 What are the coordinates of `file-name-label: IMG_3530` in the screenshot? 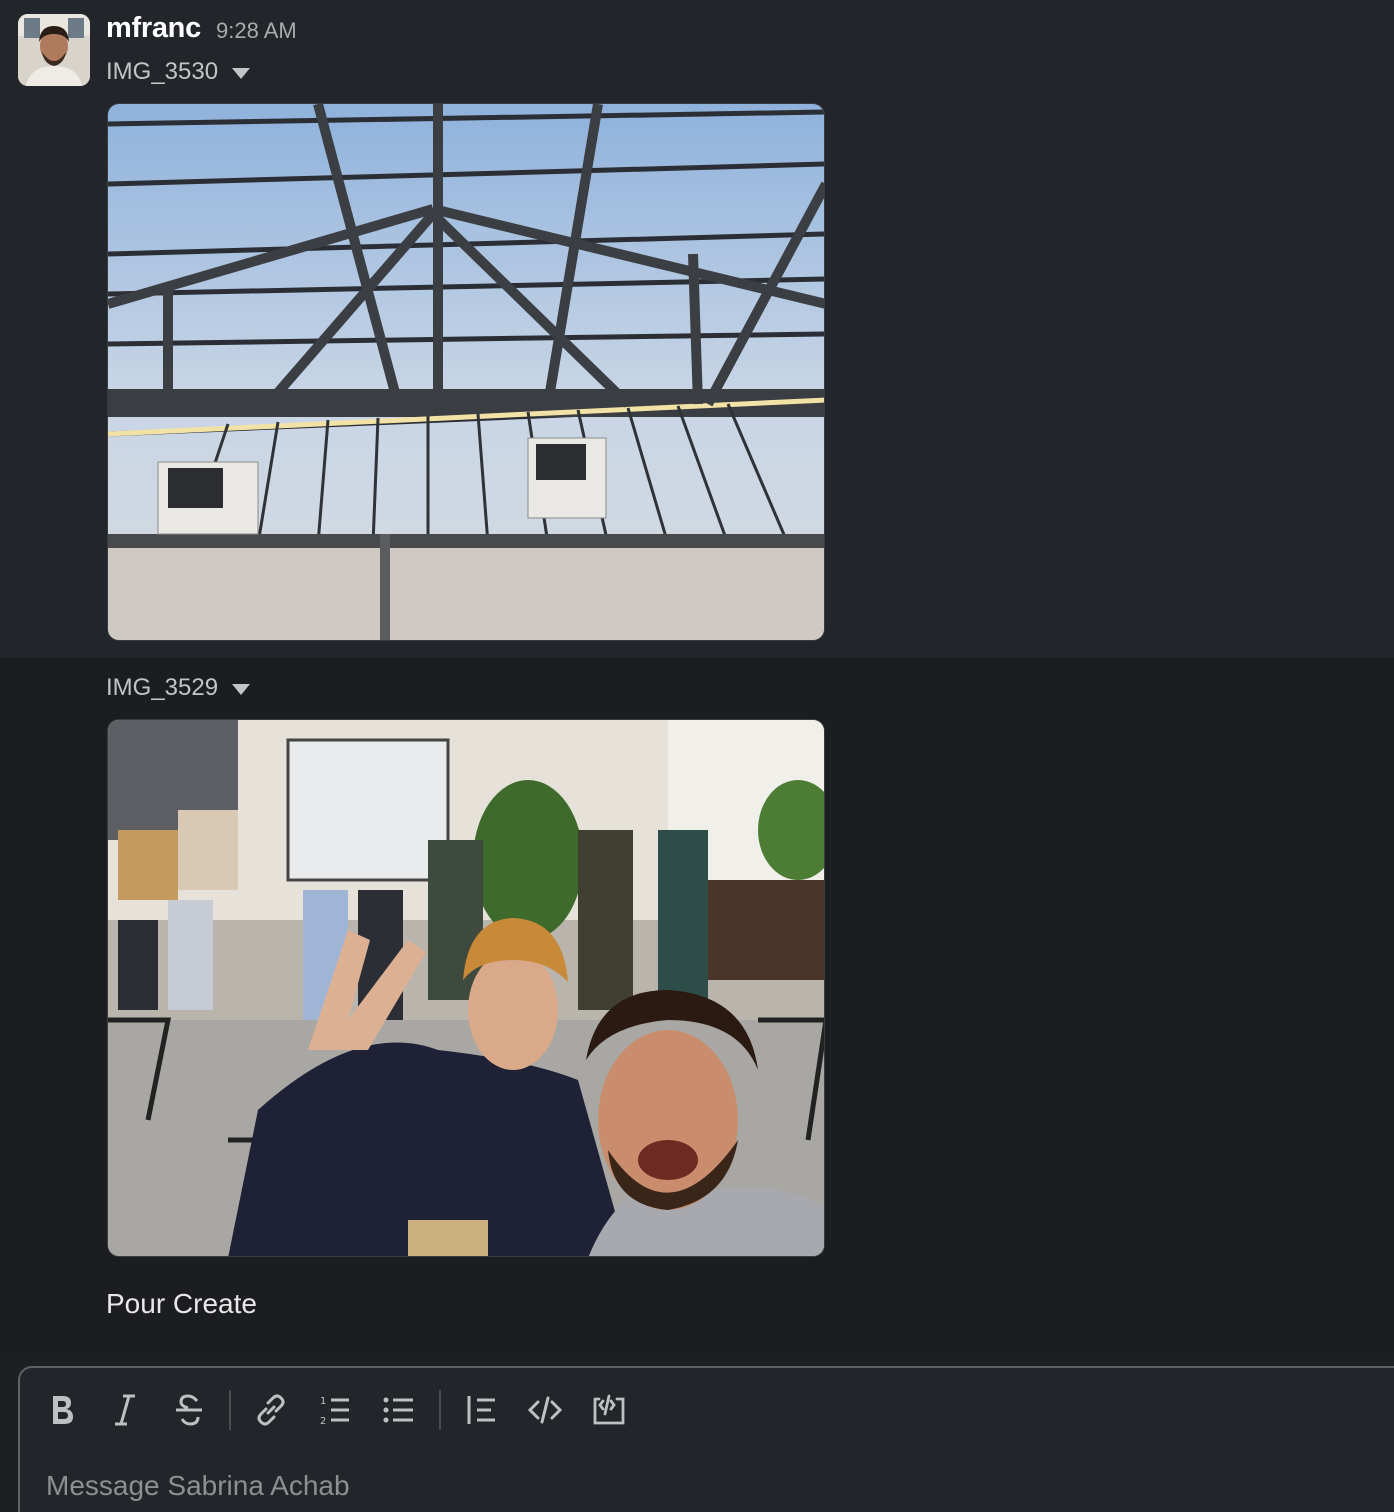 It's located at (162, 71).